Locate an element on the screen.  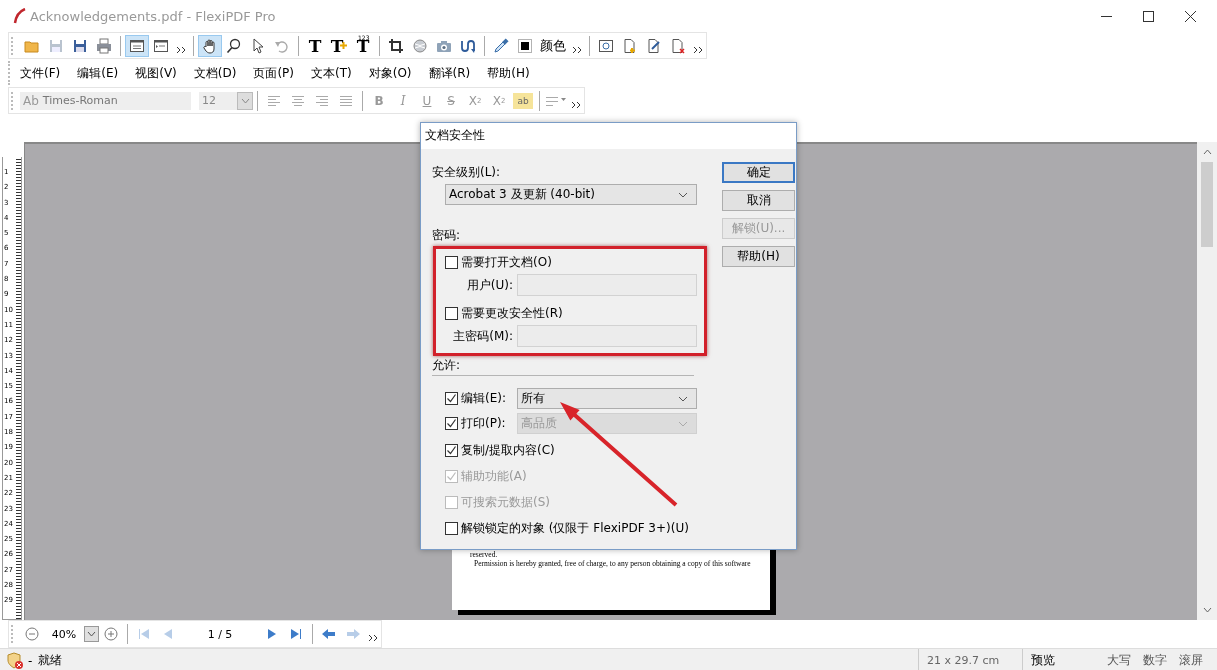
field-label: 安全级别(L): is located at coordinates (467, 172).